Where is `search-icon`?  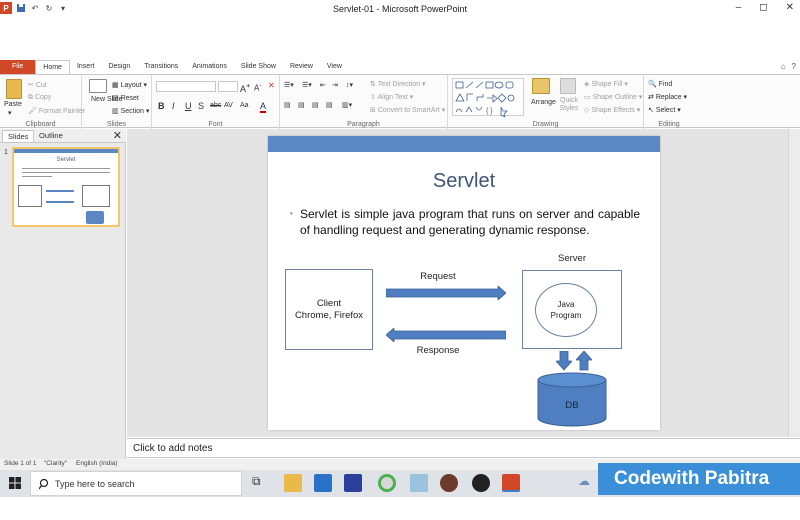
search-icon is located at coordinates (44, 484).